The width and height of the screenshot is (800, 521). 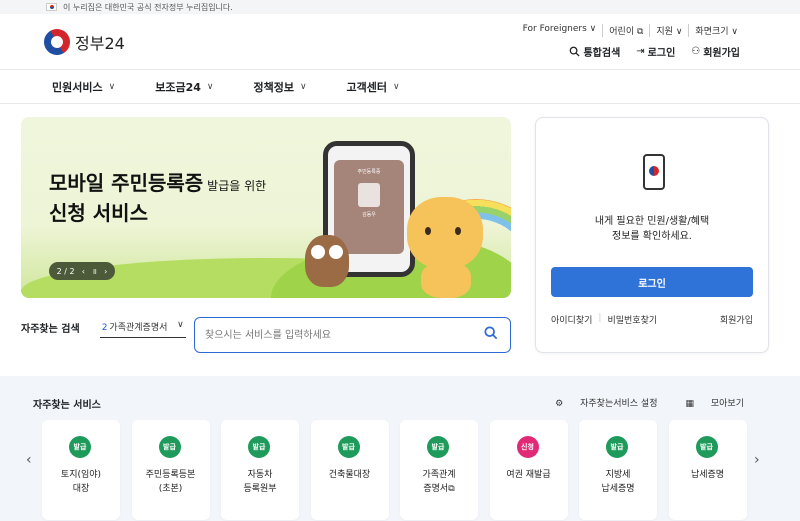 What do you see at coordinates (594, 51) in the screenshot?
I see `integrated-search-button: 통합검색` at bounding box center [594, 51].